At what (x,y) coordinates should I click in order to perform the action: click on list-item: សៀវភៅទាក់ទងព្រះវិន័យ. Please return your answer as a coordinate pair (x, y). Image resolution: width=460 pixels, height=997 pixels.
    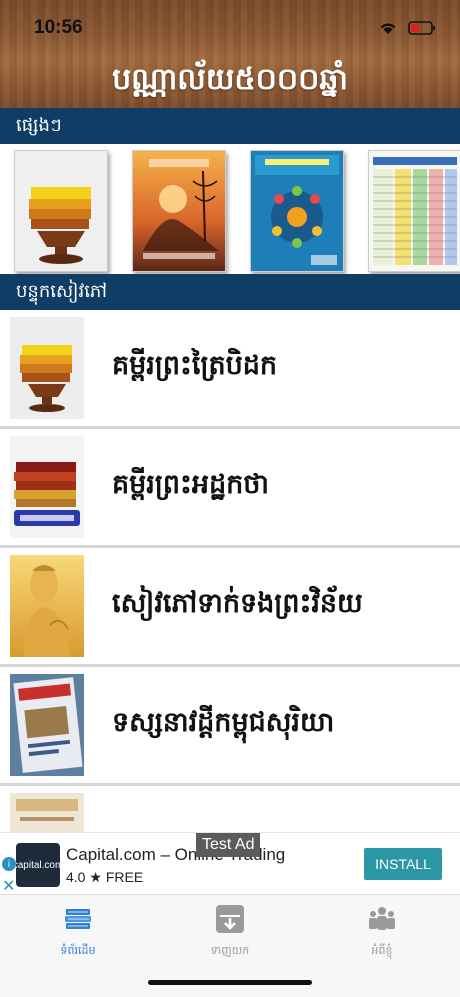
    Looking at the image, I should click on (230, 607).